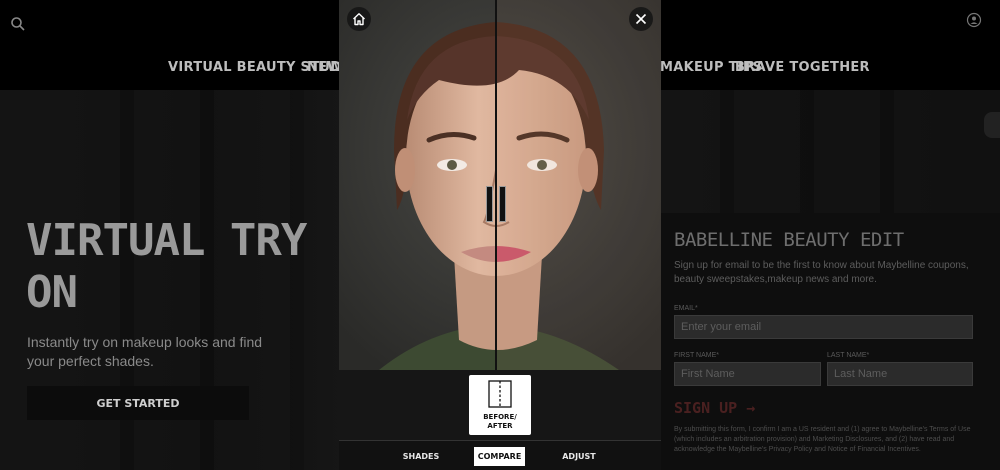 The width and height of the screenshot is (1000, 470). Describe the element at coordinates (18, 24) in the screenshot. I see `search-icon` at that location.